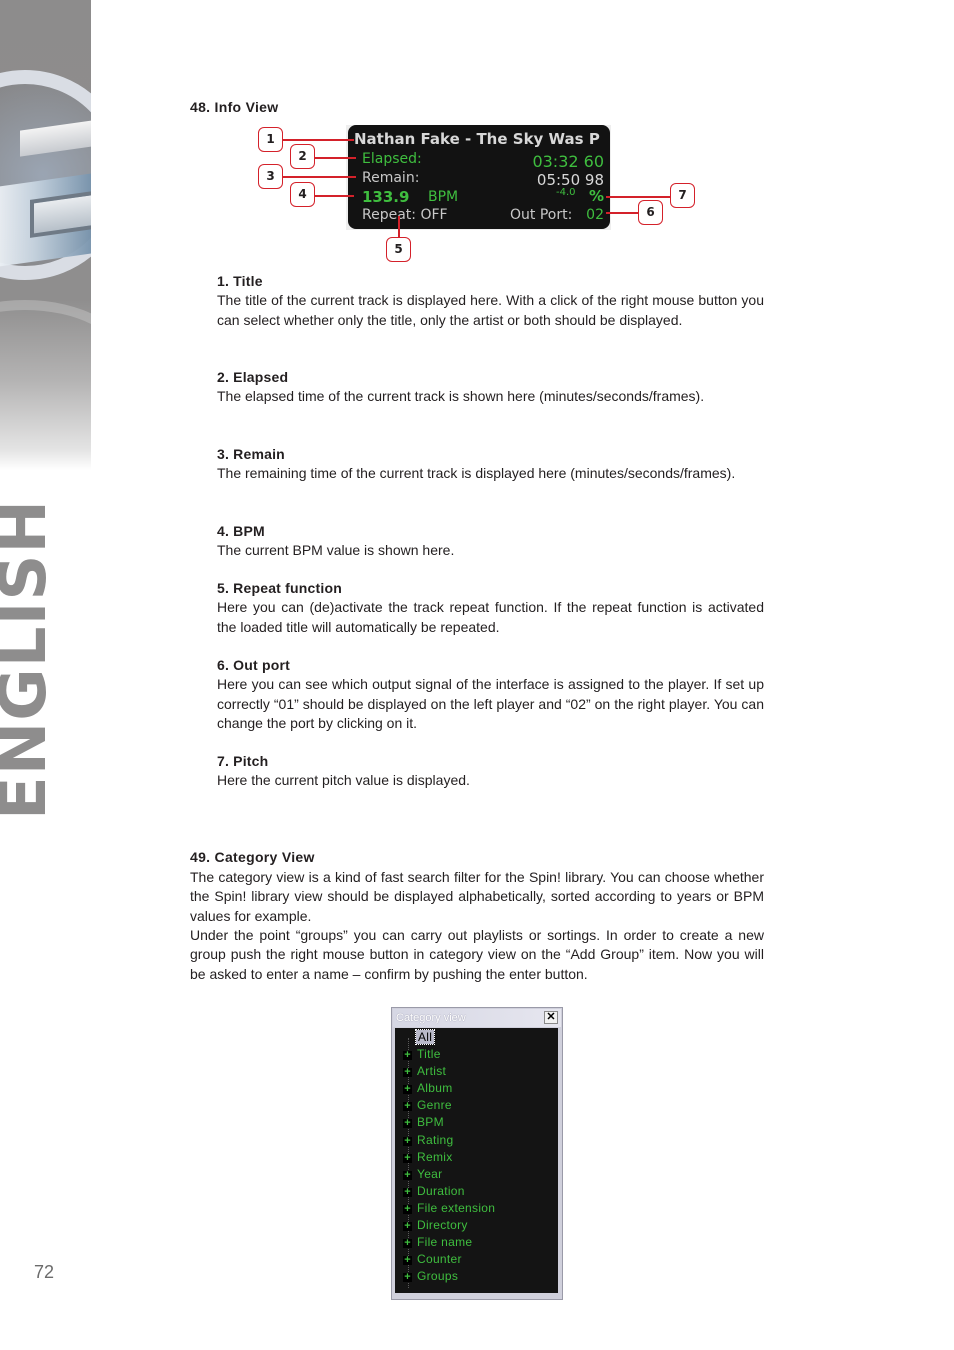 Image resolution: width=954 pixels, height=1350 pixels. Describe the element at coordinates (435, 1156) in the screenshot. I see `tree-item-label: Remix` at that location.